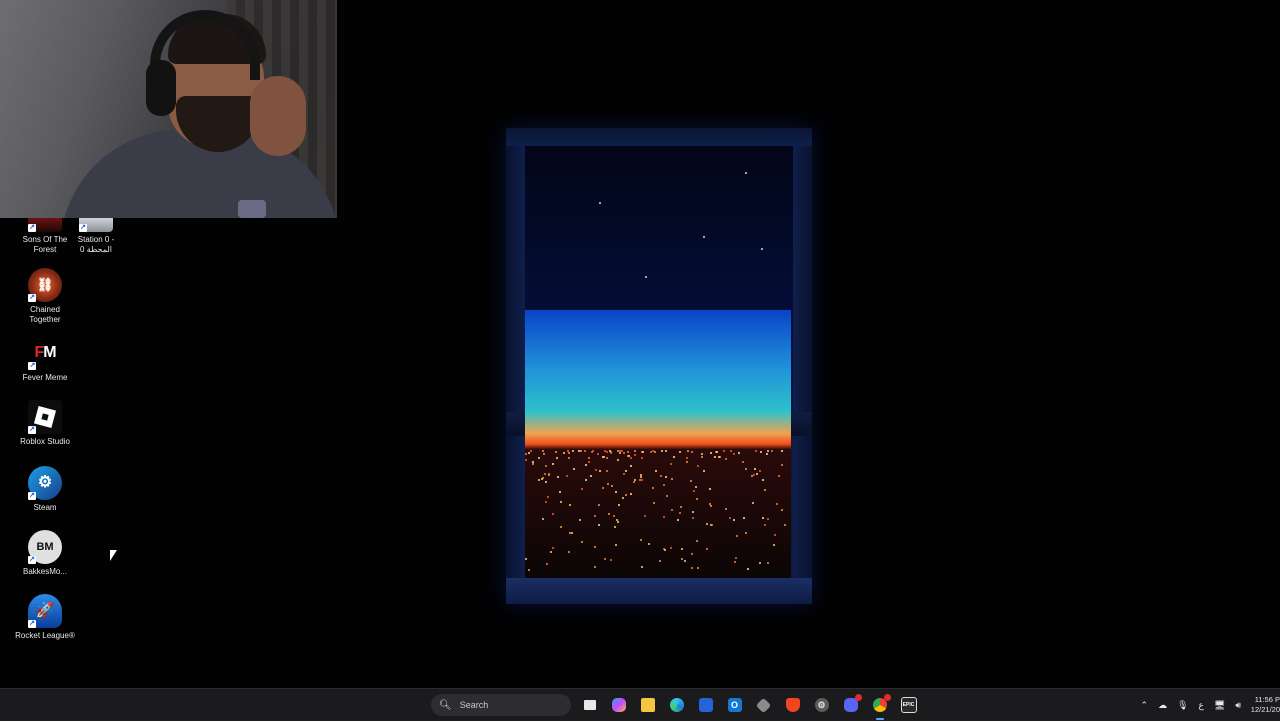  I want to click on onedrive-icon: ☁, so click(1162, 705).